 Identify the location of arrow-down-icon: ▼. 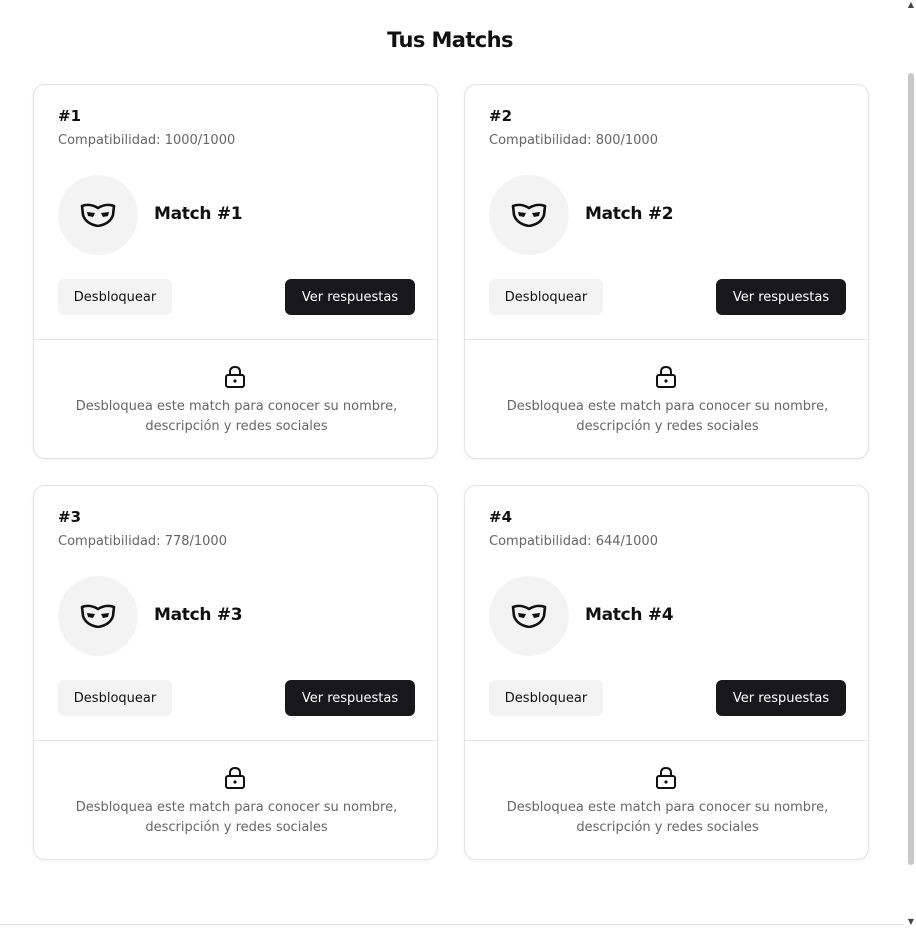
(911, 922).